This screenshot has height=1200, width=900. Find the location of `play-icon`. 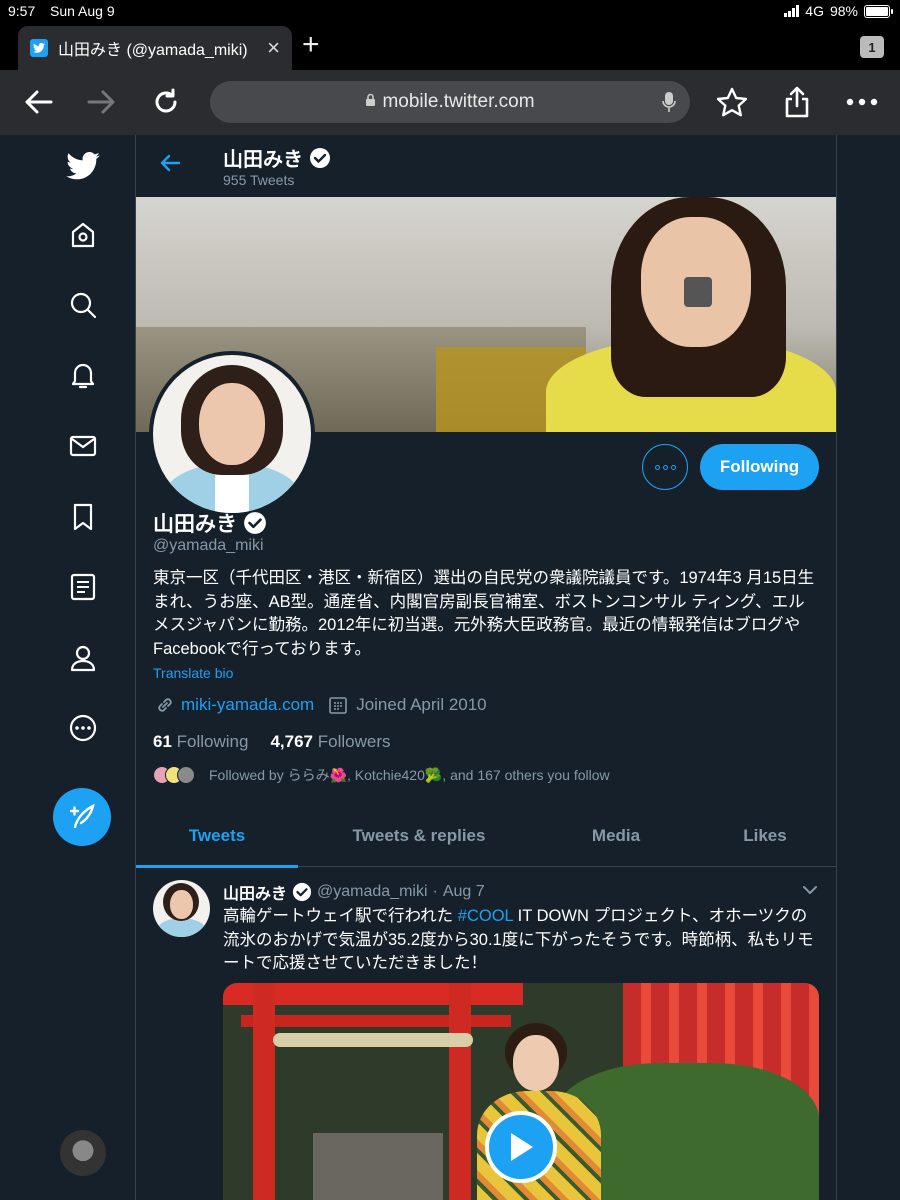

play-icon is located at coordinates (522, 1147).